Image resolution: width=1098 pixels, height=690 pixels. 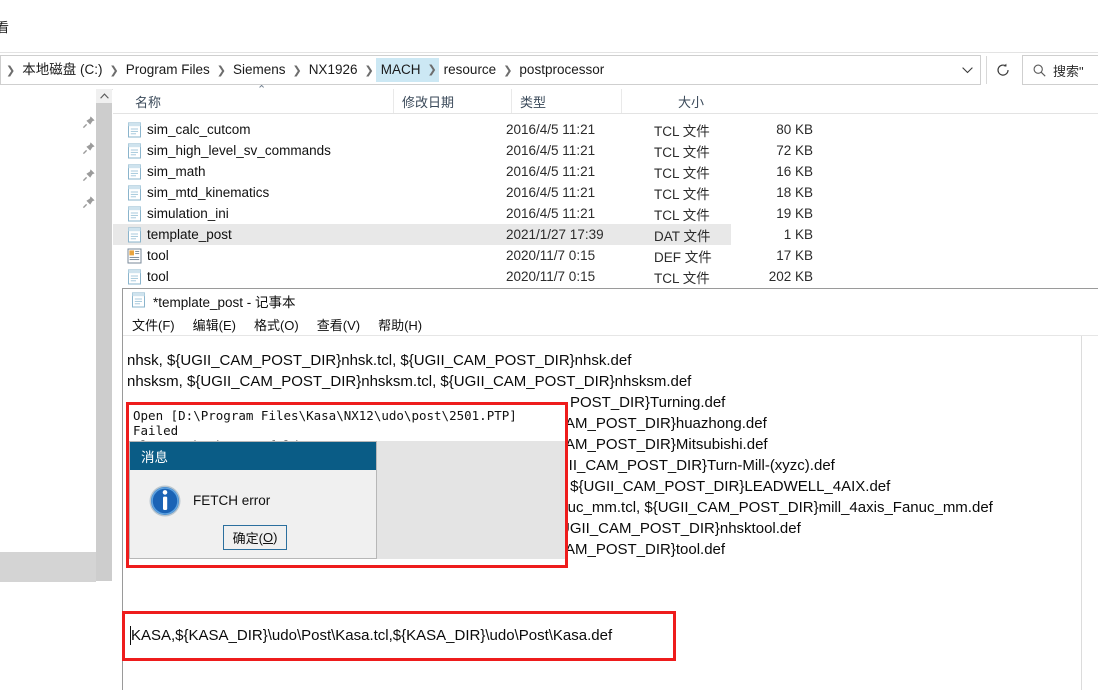 I want to click on file-size: 80 KB, so click(x=794, y=129).